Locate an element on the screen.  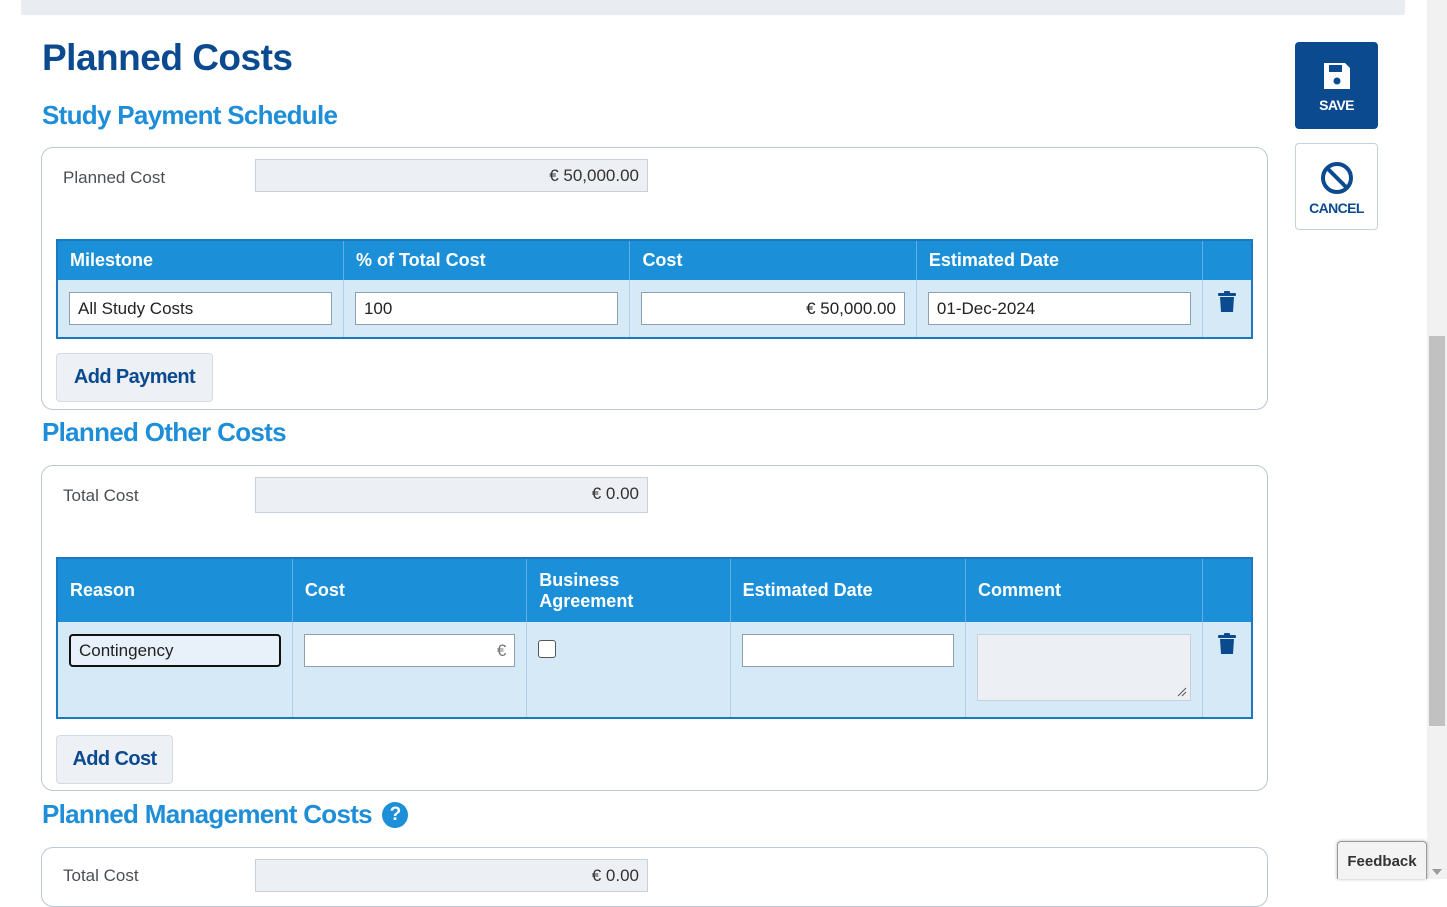
comment-cell is located at coordinates (1084, 670).